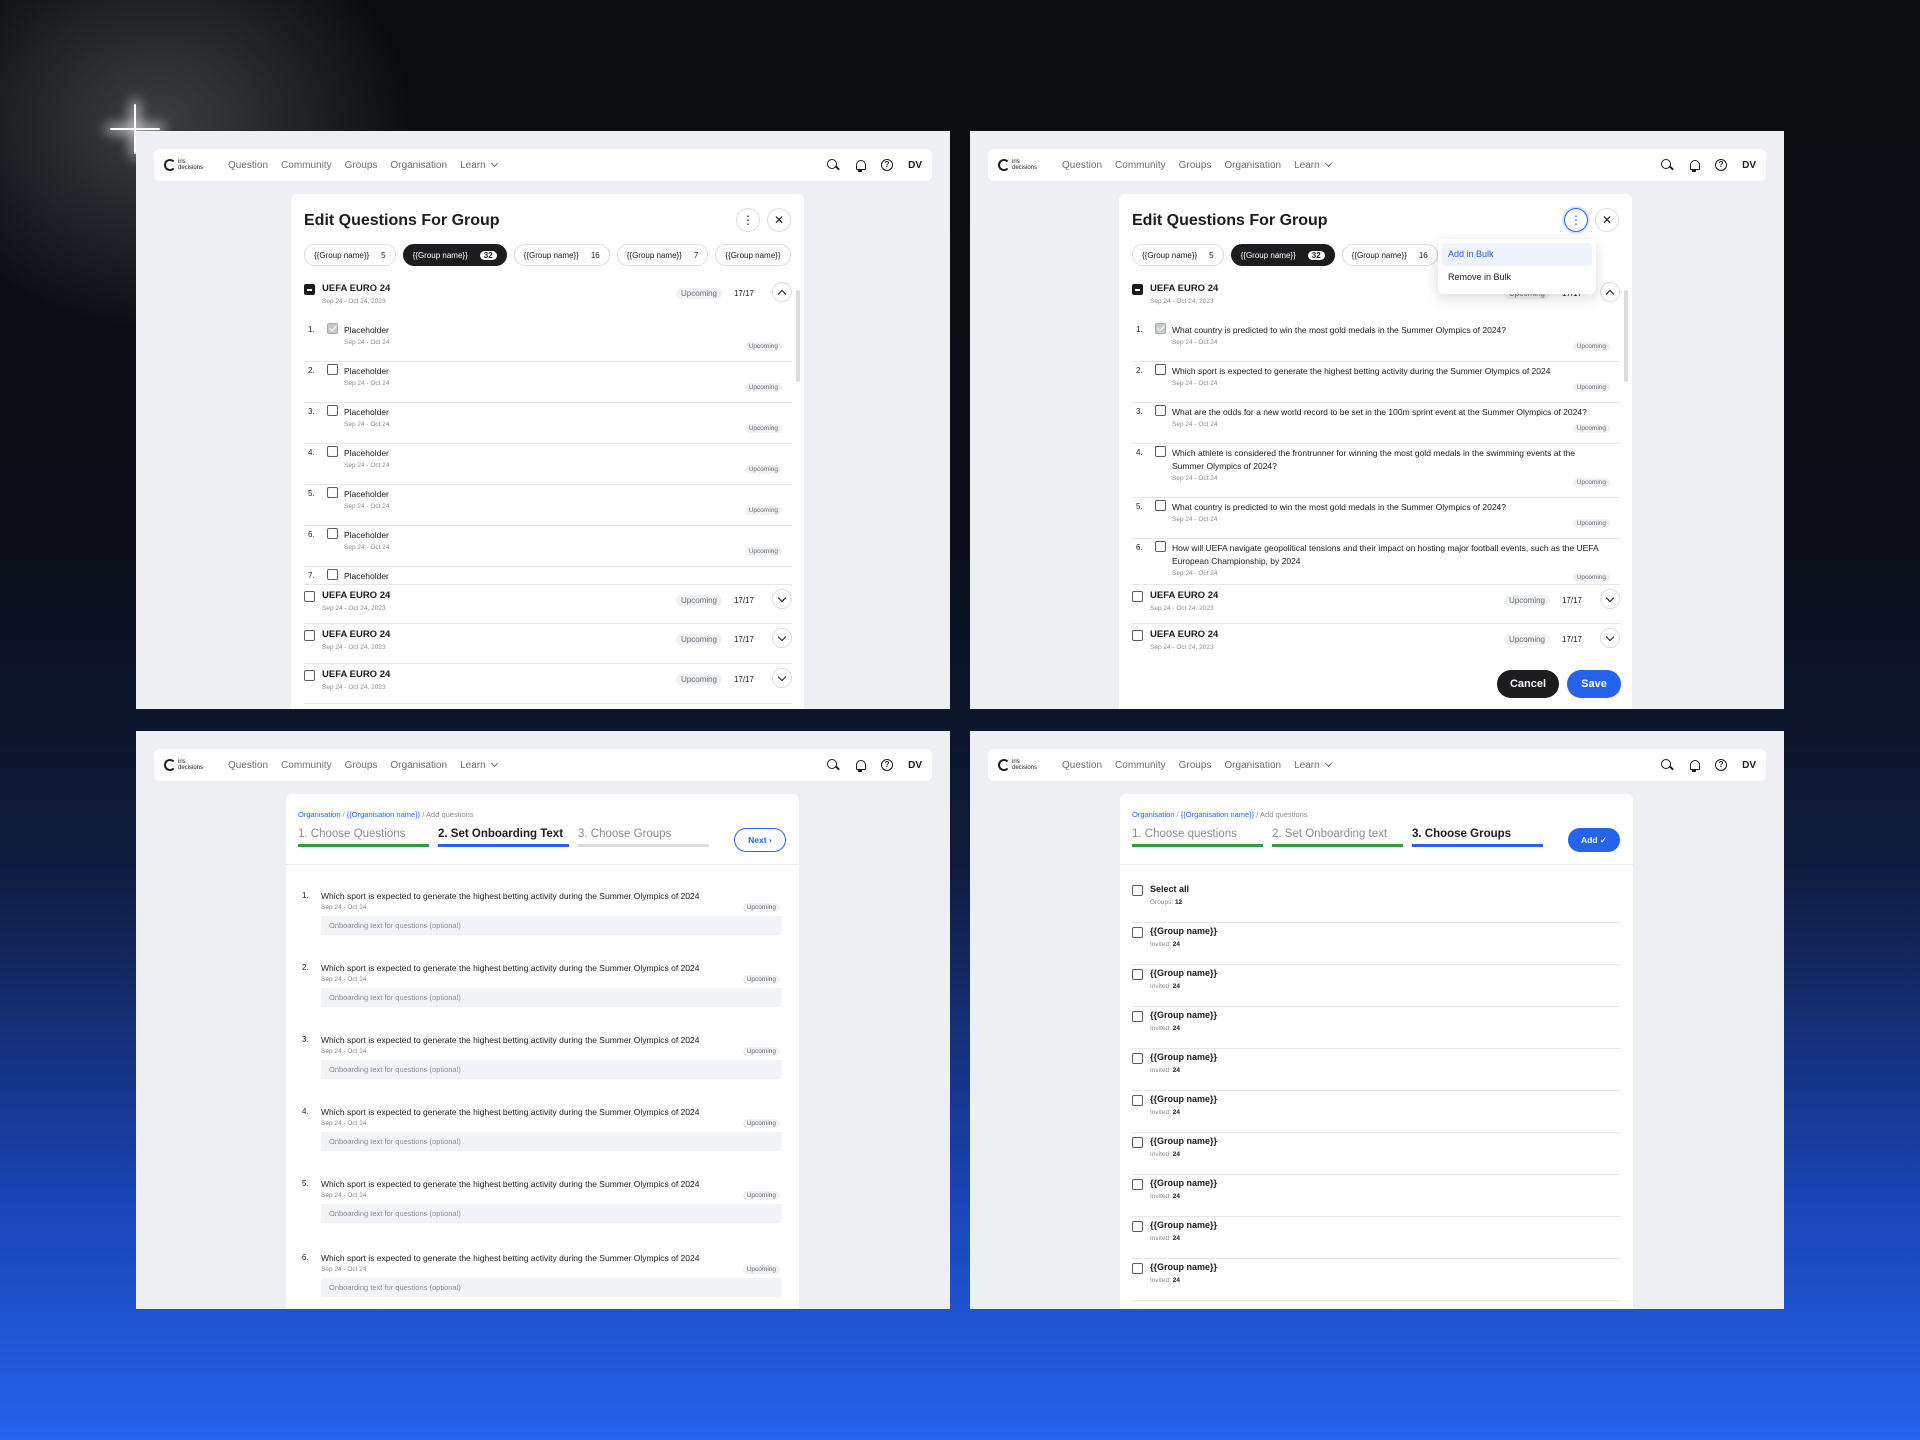  I want to click on group-tab: {{Group name}} 16, so click(1389, 255).